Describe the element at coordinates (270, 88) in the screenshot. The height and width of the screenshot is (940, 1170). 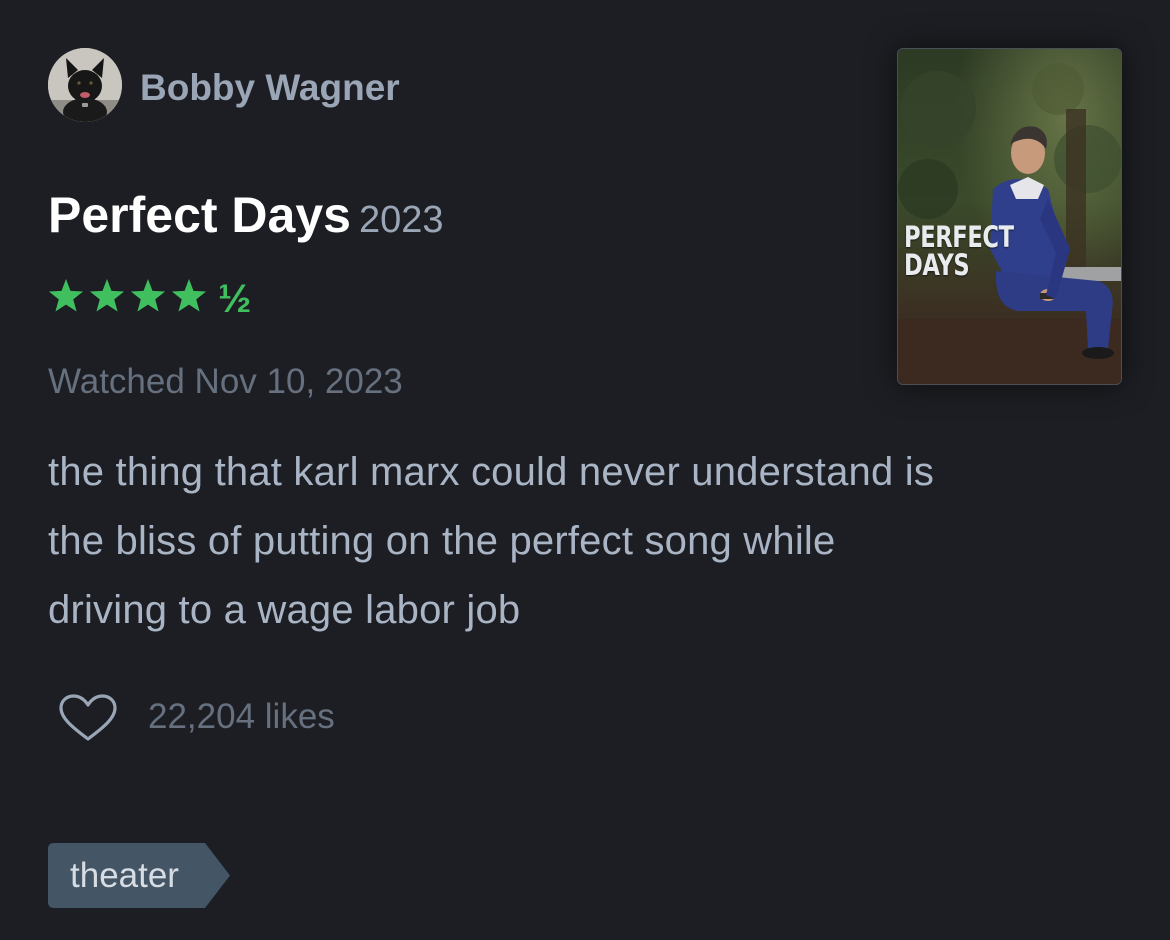
I see `reviewer-name: Bobby Wagner` at that location.